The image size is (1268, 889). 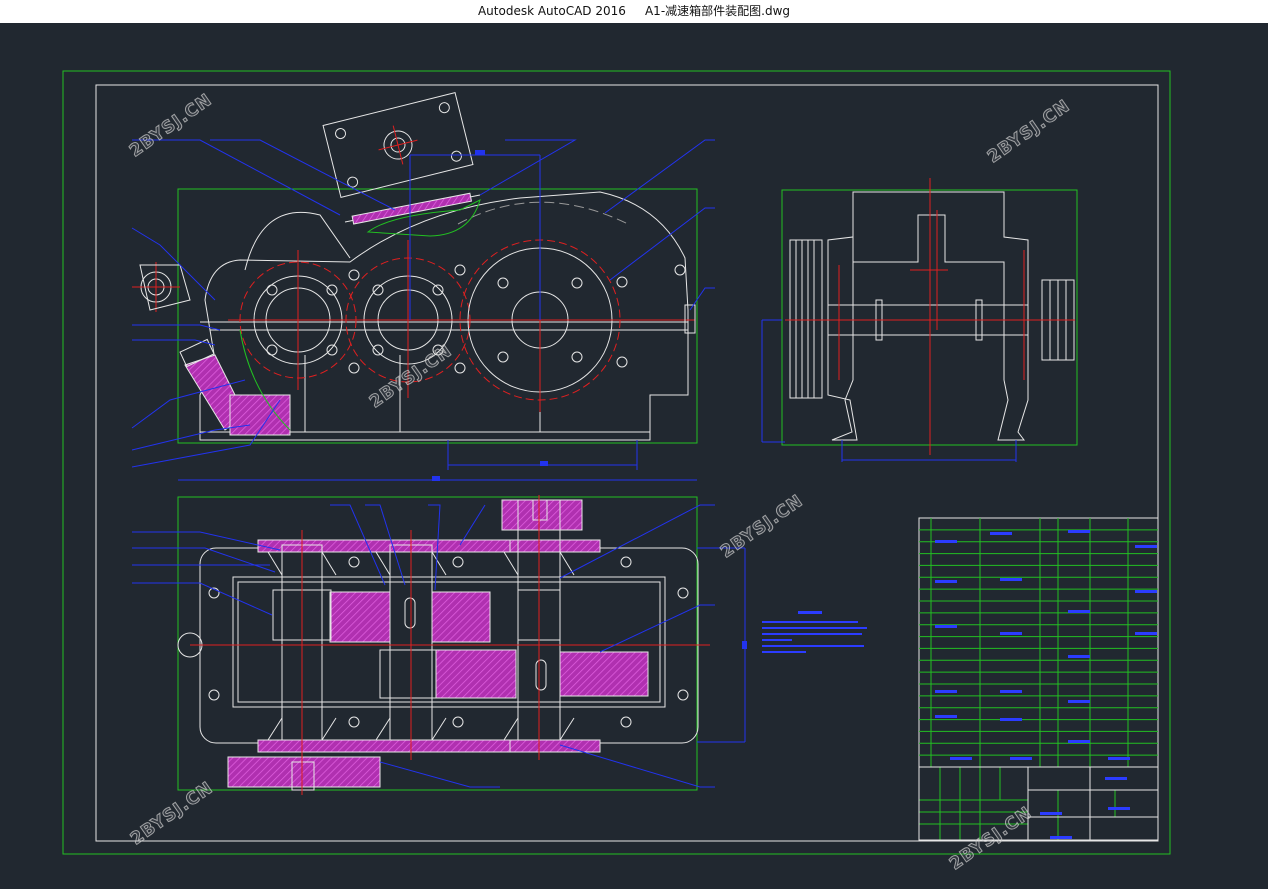 What do you see at coordinates (919, 320) in the screenshot?
I see `side-view` at bounding box center [919, 320].